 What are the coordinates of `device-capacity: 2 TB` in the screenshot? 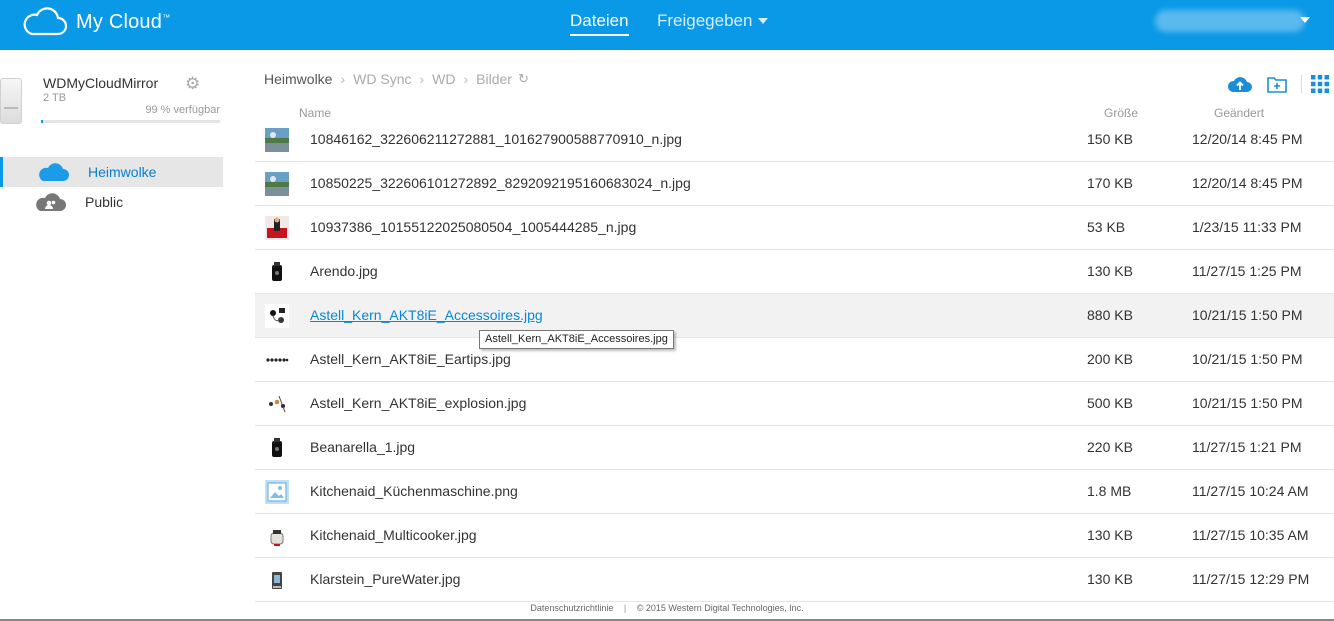 It's located at (55, 98).